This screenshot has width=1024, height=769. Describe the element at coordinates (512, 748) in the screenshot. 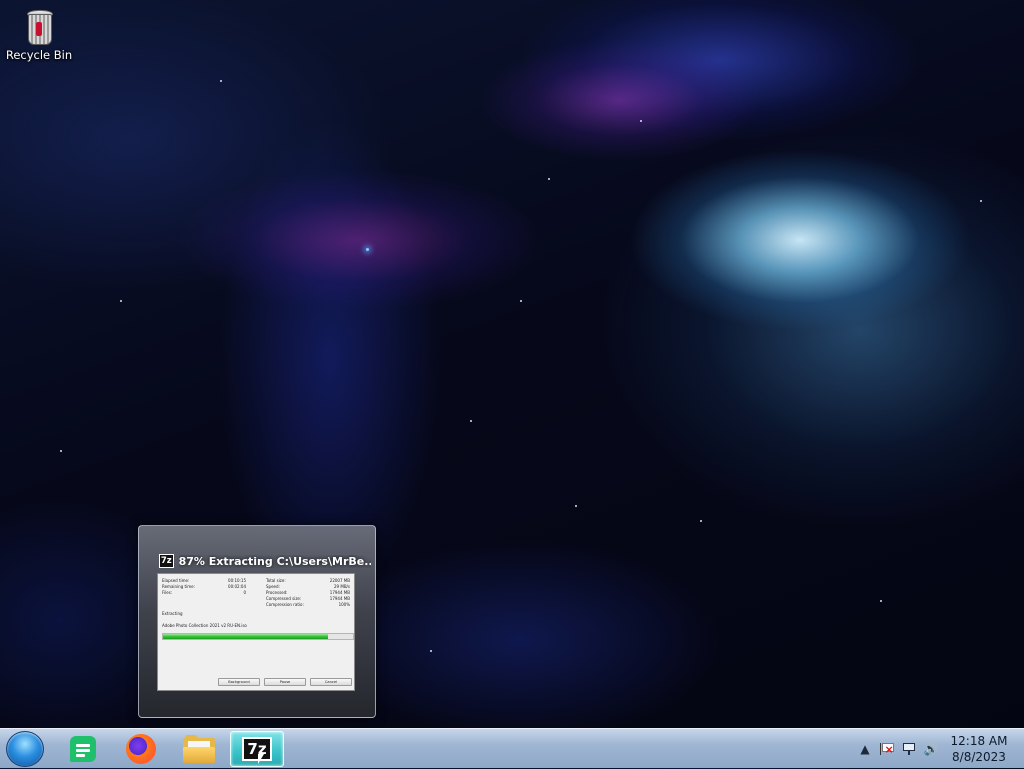

I see `taskbar: 7z ▲ 🔊 12:18 AM 8/8/2023` at that location.